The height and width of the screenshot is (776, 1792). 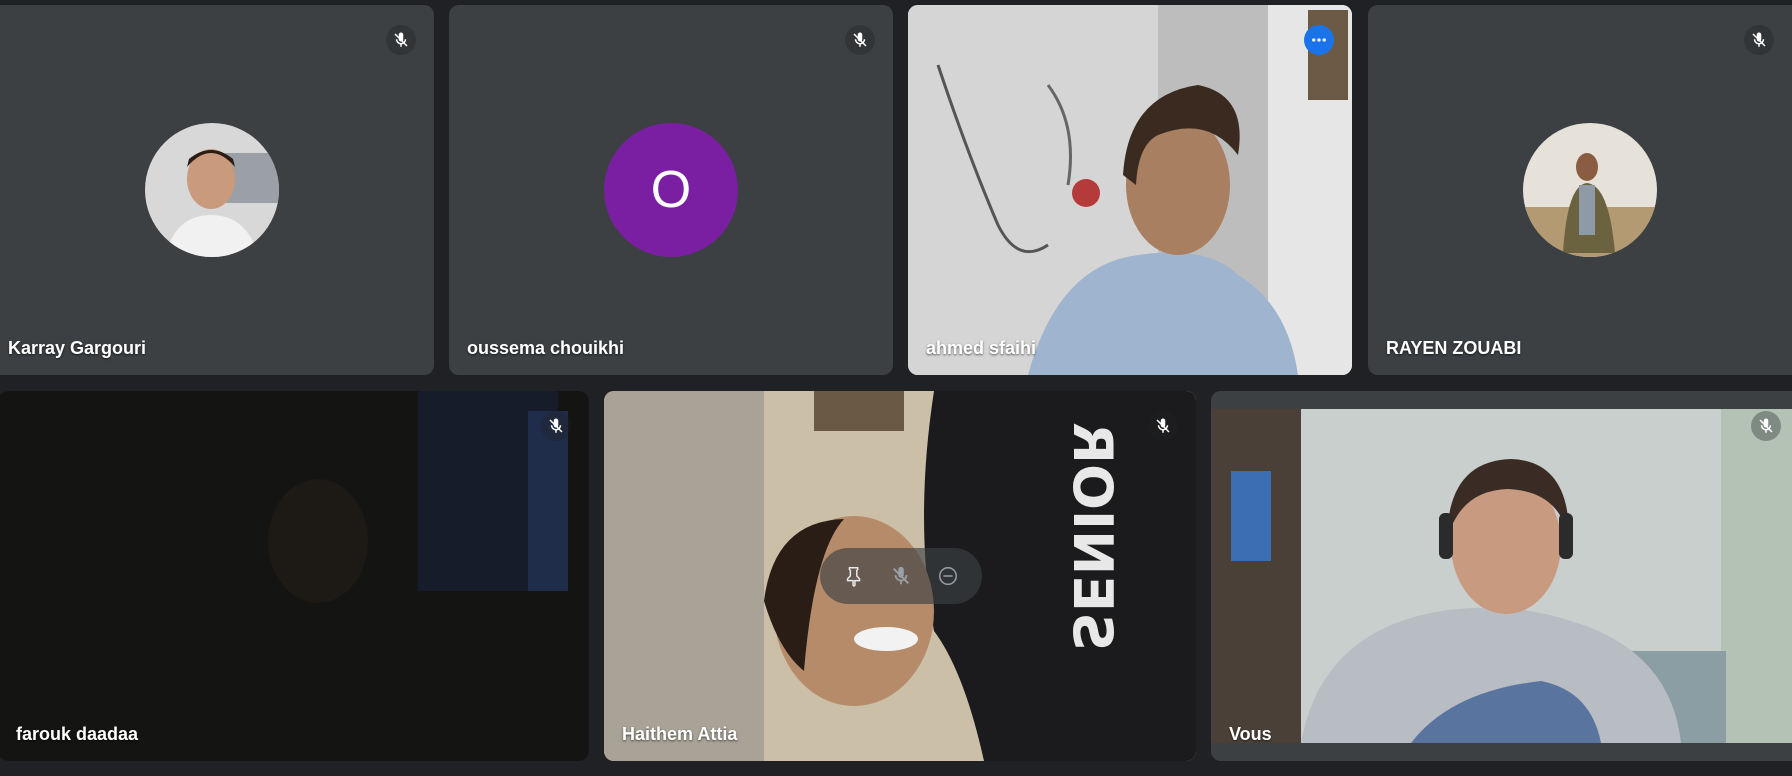 I want to click on pin-icon, so click(x=854, y=576).